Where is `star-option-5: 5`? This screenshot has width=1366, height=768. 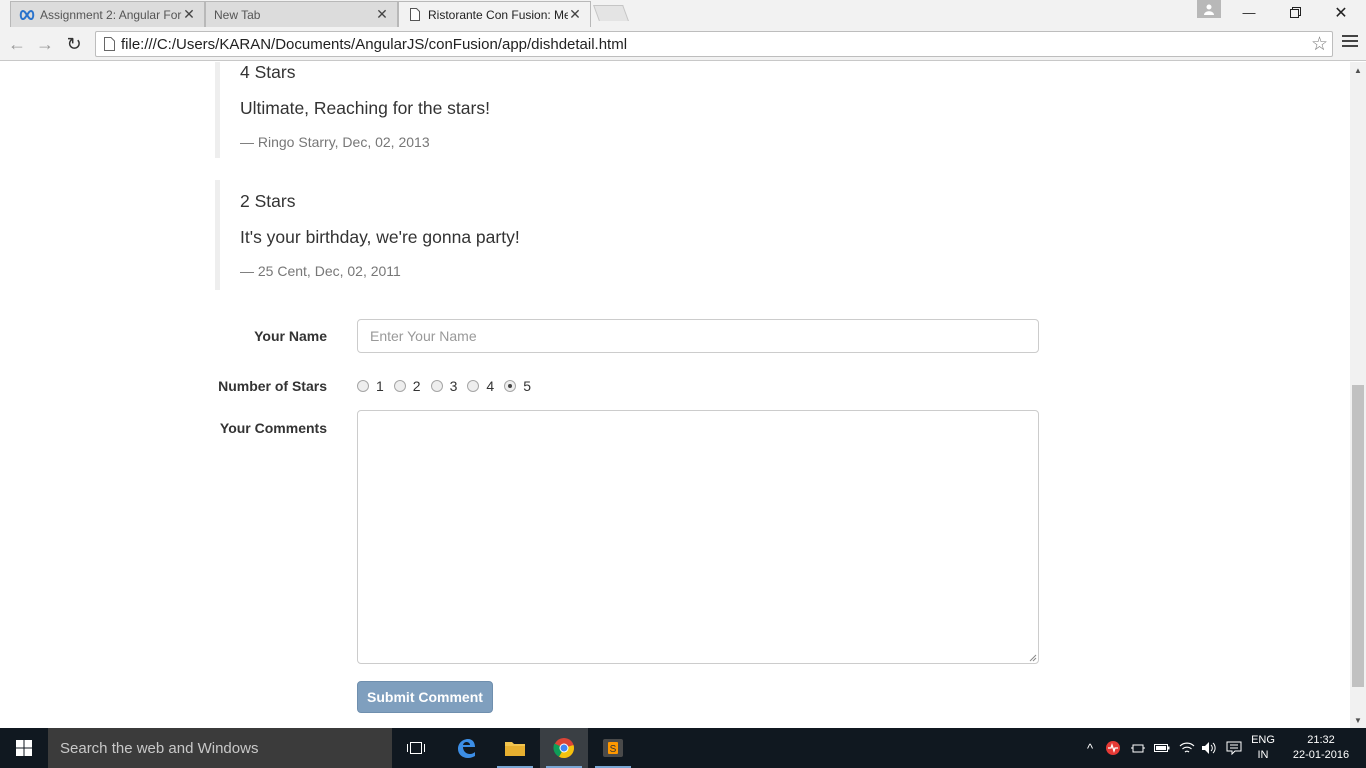
star-option-5: 5 is located at coordinates (517, 386).